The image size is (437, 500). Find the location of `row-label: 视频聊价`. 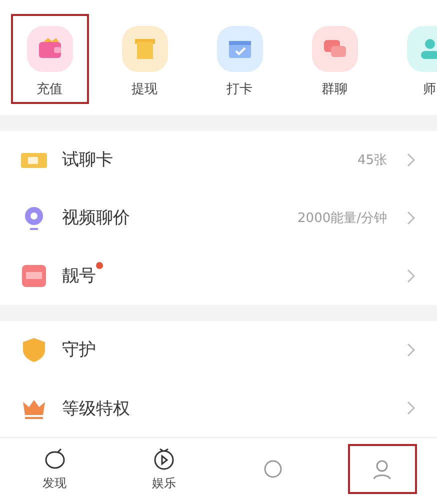

row-label: 视频聊价 is located at coordinates (96, 218).